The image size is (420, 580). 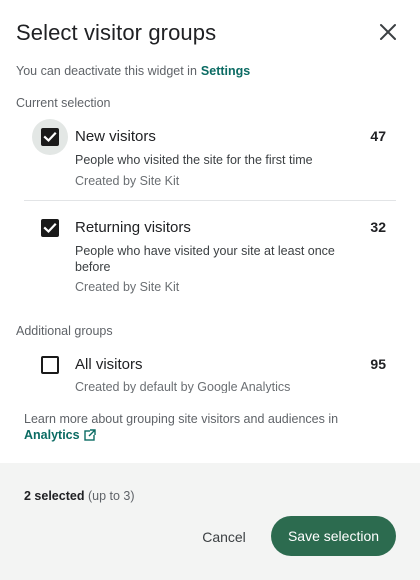 I want to click on divider, so click(x=210, y=200).